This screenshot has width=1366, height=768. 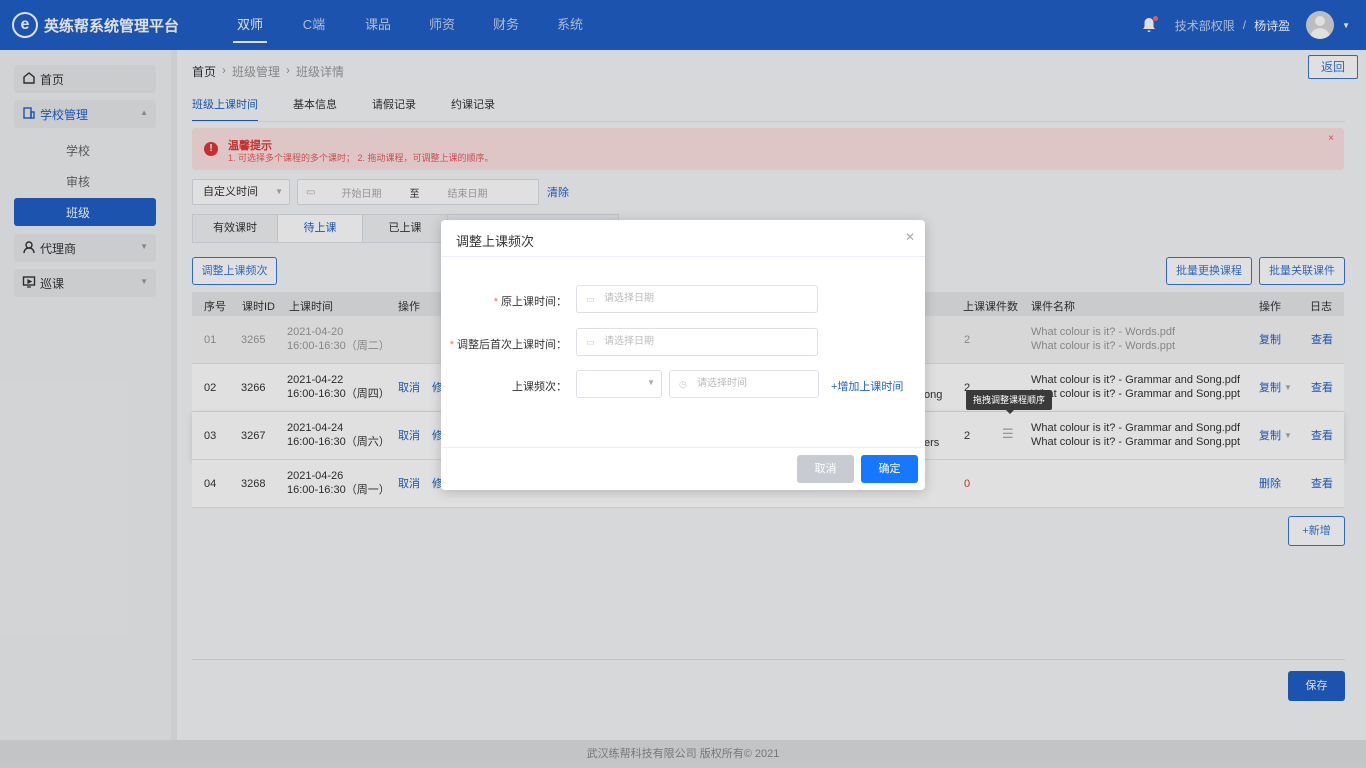 I want to click on orig-time-label-text: 原上课时间：, so click(x=534, y=302).